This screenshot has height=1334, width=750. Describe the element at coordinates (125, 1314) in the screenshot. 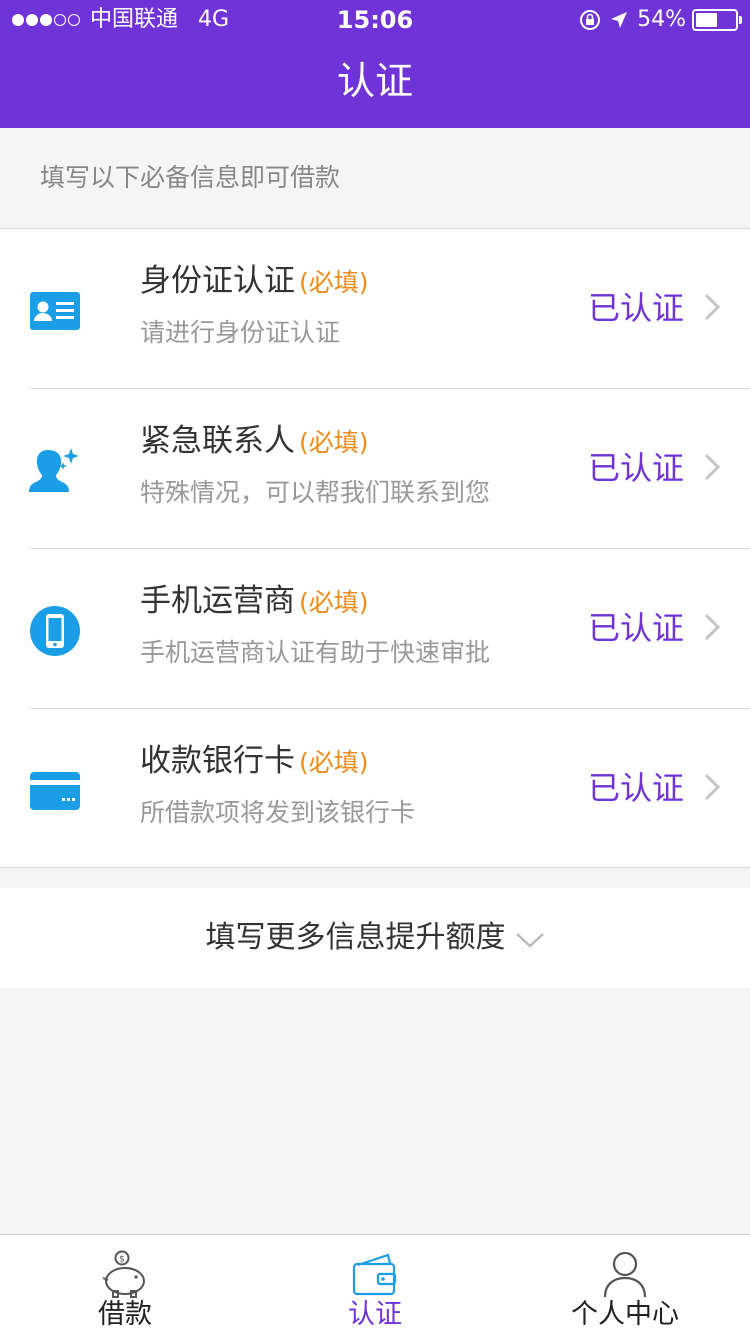

I see `tab-label: 借款` at that location.